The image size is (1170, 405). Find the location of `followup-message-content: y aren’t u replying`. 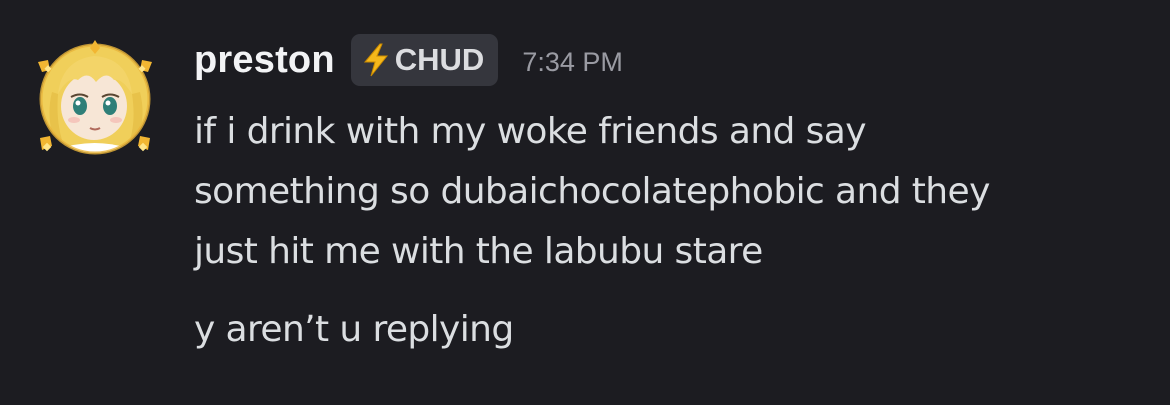

followup-message-content: y aren’t u replying is located at coordinates (354, 329).